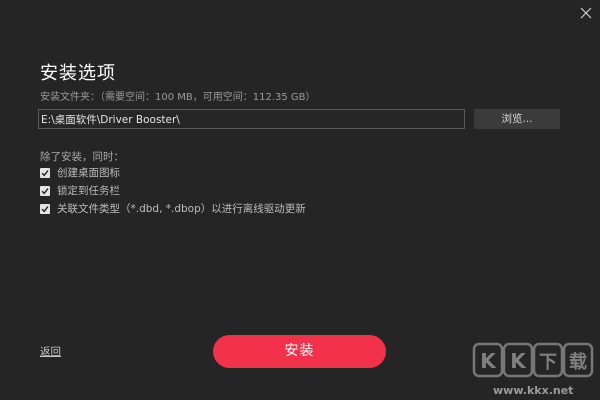  What do you see at coordinates (181, 209) in the screenshot?
I see `option-label: 关联文件类型（*.dbd, *.dbop）以进行离线驱动更新` at bounding box center [181, 209].